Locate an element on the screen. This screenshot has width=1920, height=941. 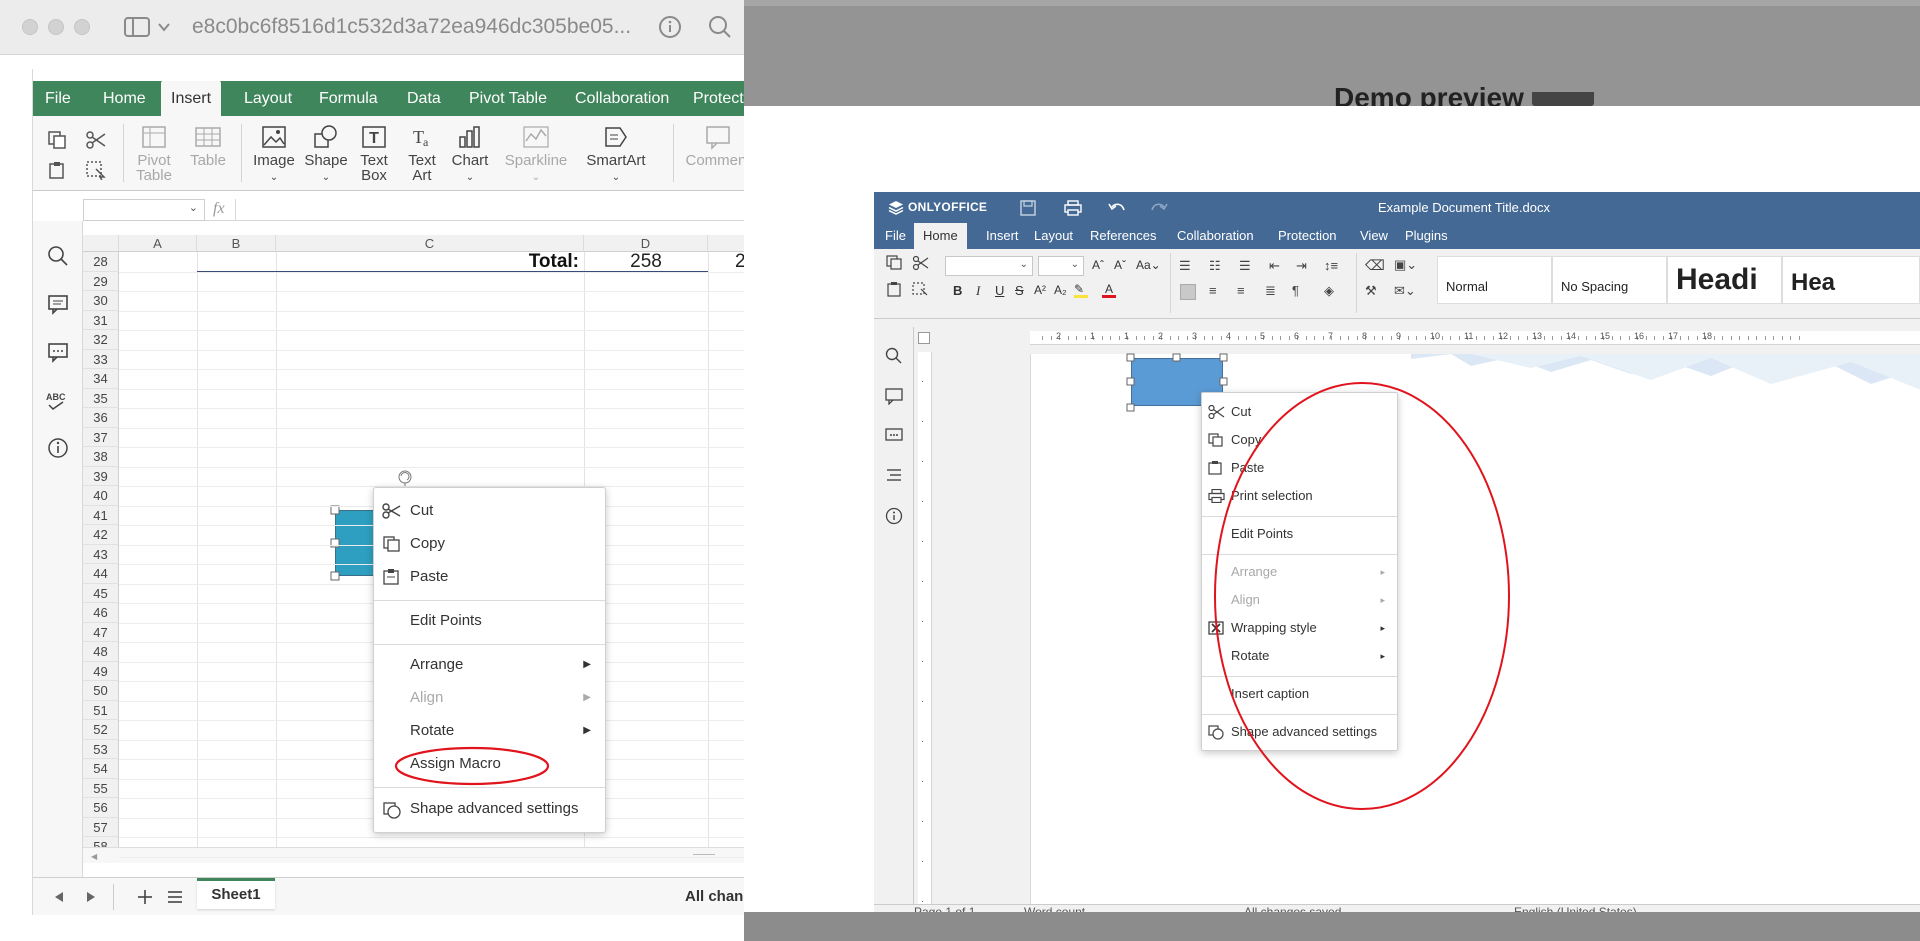
underline-icon: U is located at coordinates (999, 290).